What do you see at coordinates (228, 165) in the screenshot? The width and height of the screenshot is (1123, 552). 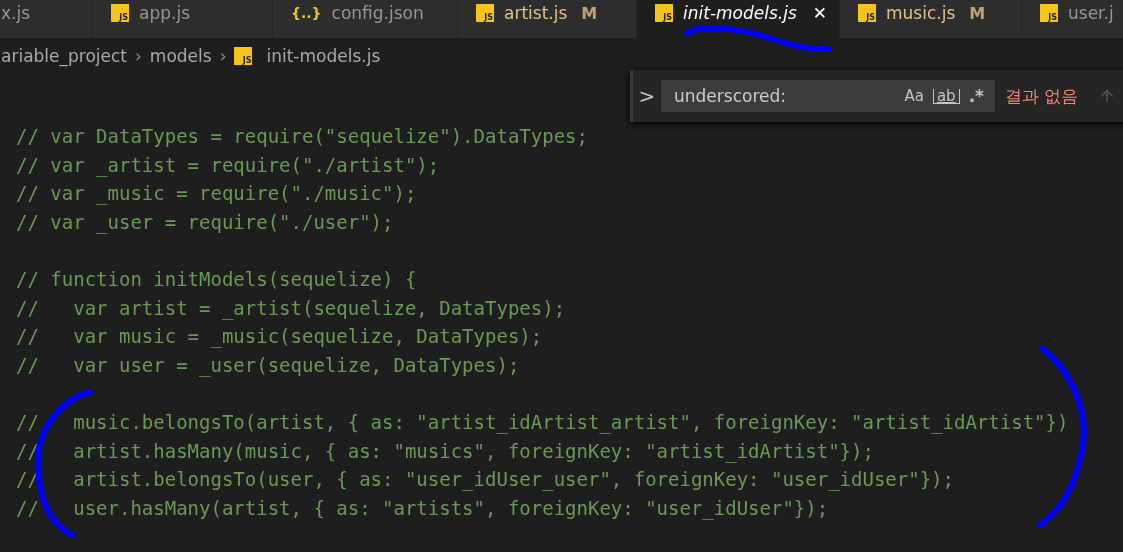 I see `code-line: // var _artist = require("./artist");` at bounding box center [228, 165].